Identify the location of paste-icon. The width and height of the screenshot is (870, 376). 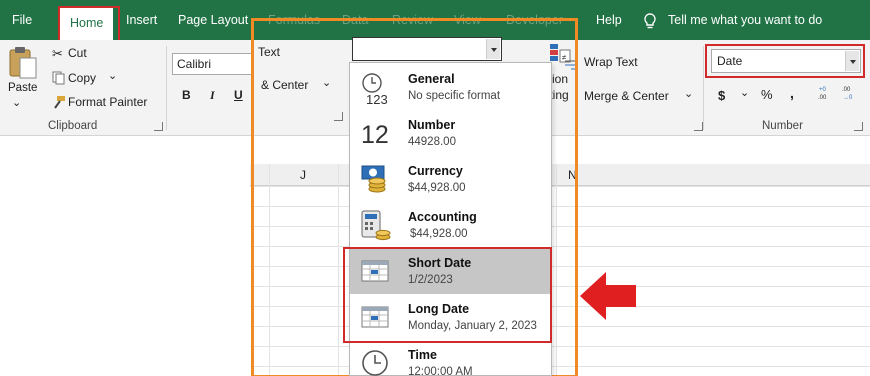
(23, 62).